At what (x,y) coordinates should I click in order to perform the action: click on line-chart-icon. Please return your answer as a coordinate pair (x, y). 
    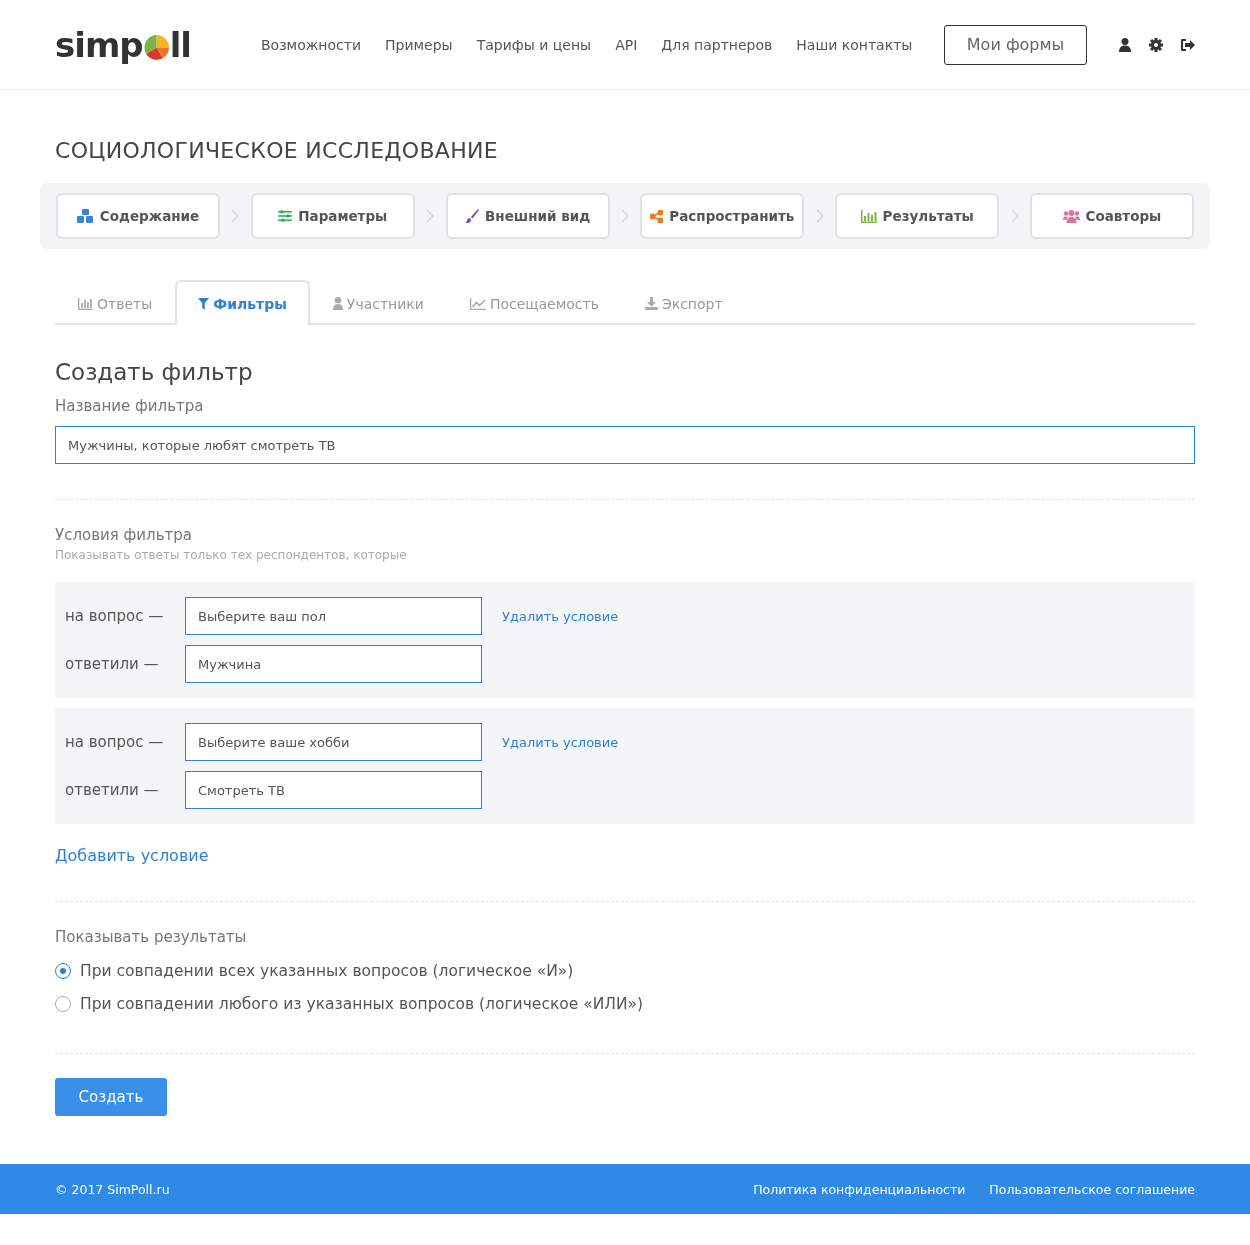
    Looking at the image, I should click on (477, 303).